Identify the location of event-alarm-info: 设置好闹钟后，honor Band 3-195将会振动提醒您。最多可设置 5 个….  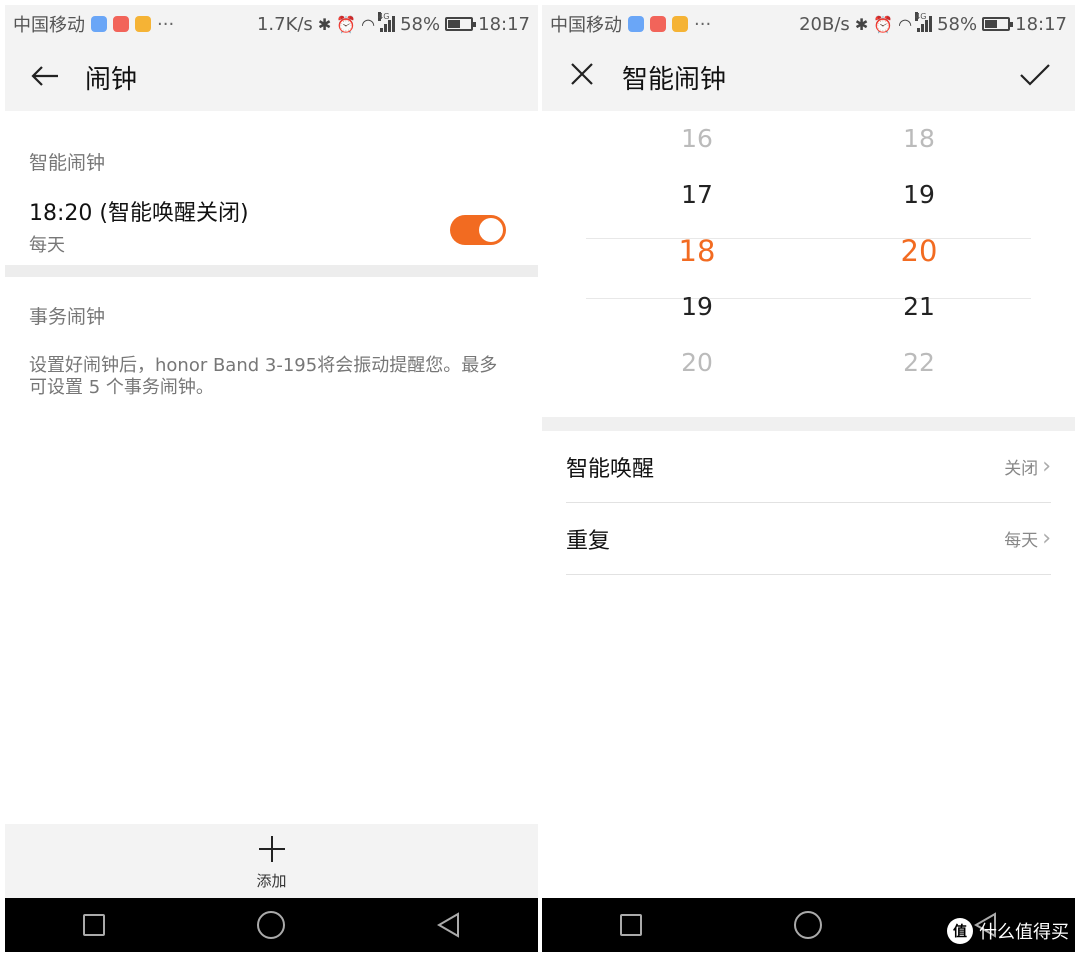
(263, 376).